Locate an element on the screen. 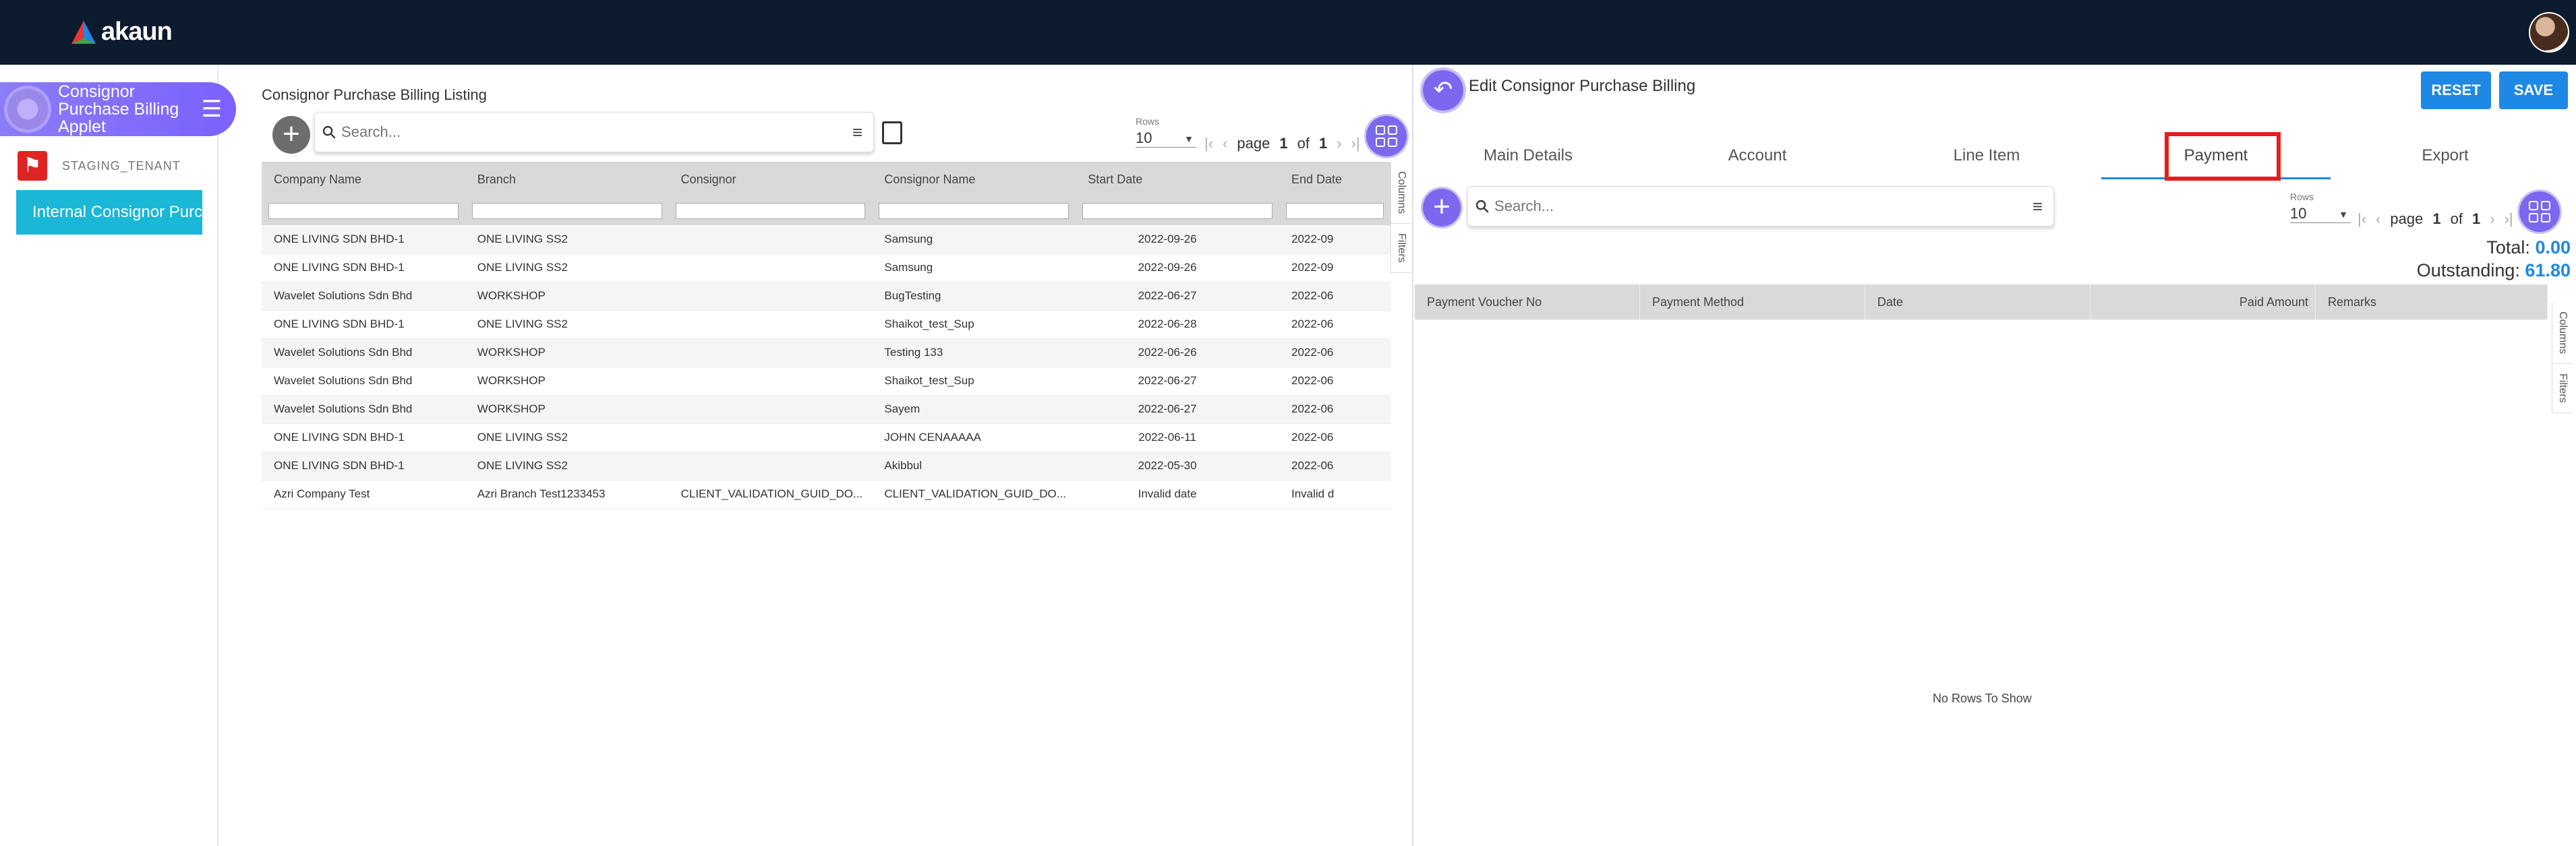  user-avatar is located at coordinates (2549, 32).